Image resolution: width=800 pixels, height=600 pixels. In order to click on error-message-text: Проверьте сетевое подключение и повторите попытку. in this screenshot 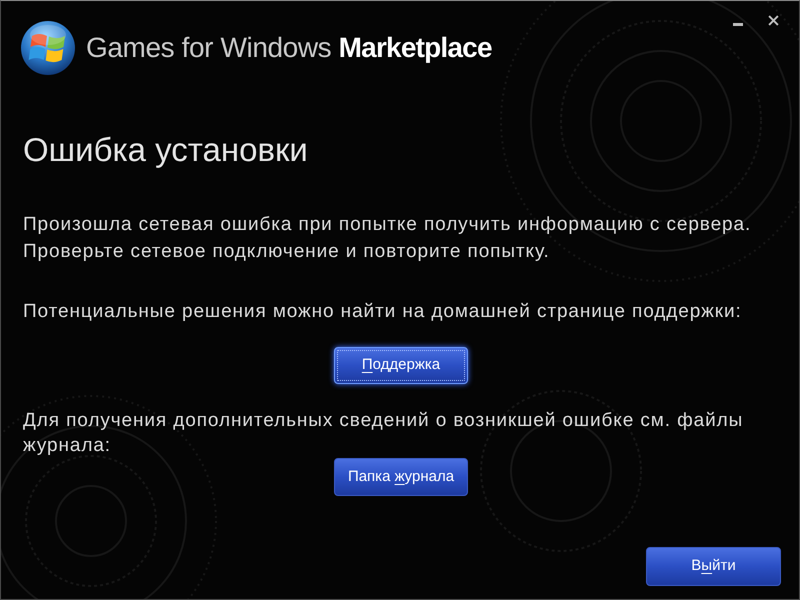, I will do `click(286, 252)`.